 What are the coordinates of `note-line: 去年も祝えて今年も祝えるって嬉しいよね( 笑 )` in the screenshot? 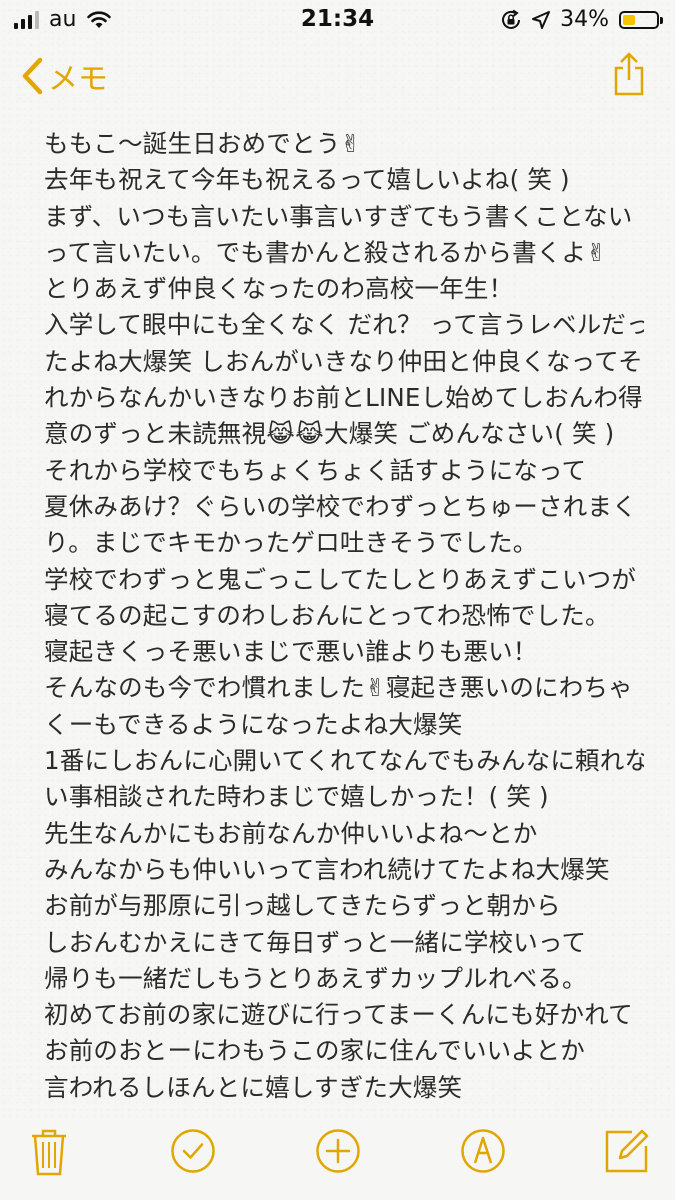 It's located at (307, 180).